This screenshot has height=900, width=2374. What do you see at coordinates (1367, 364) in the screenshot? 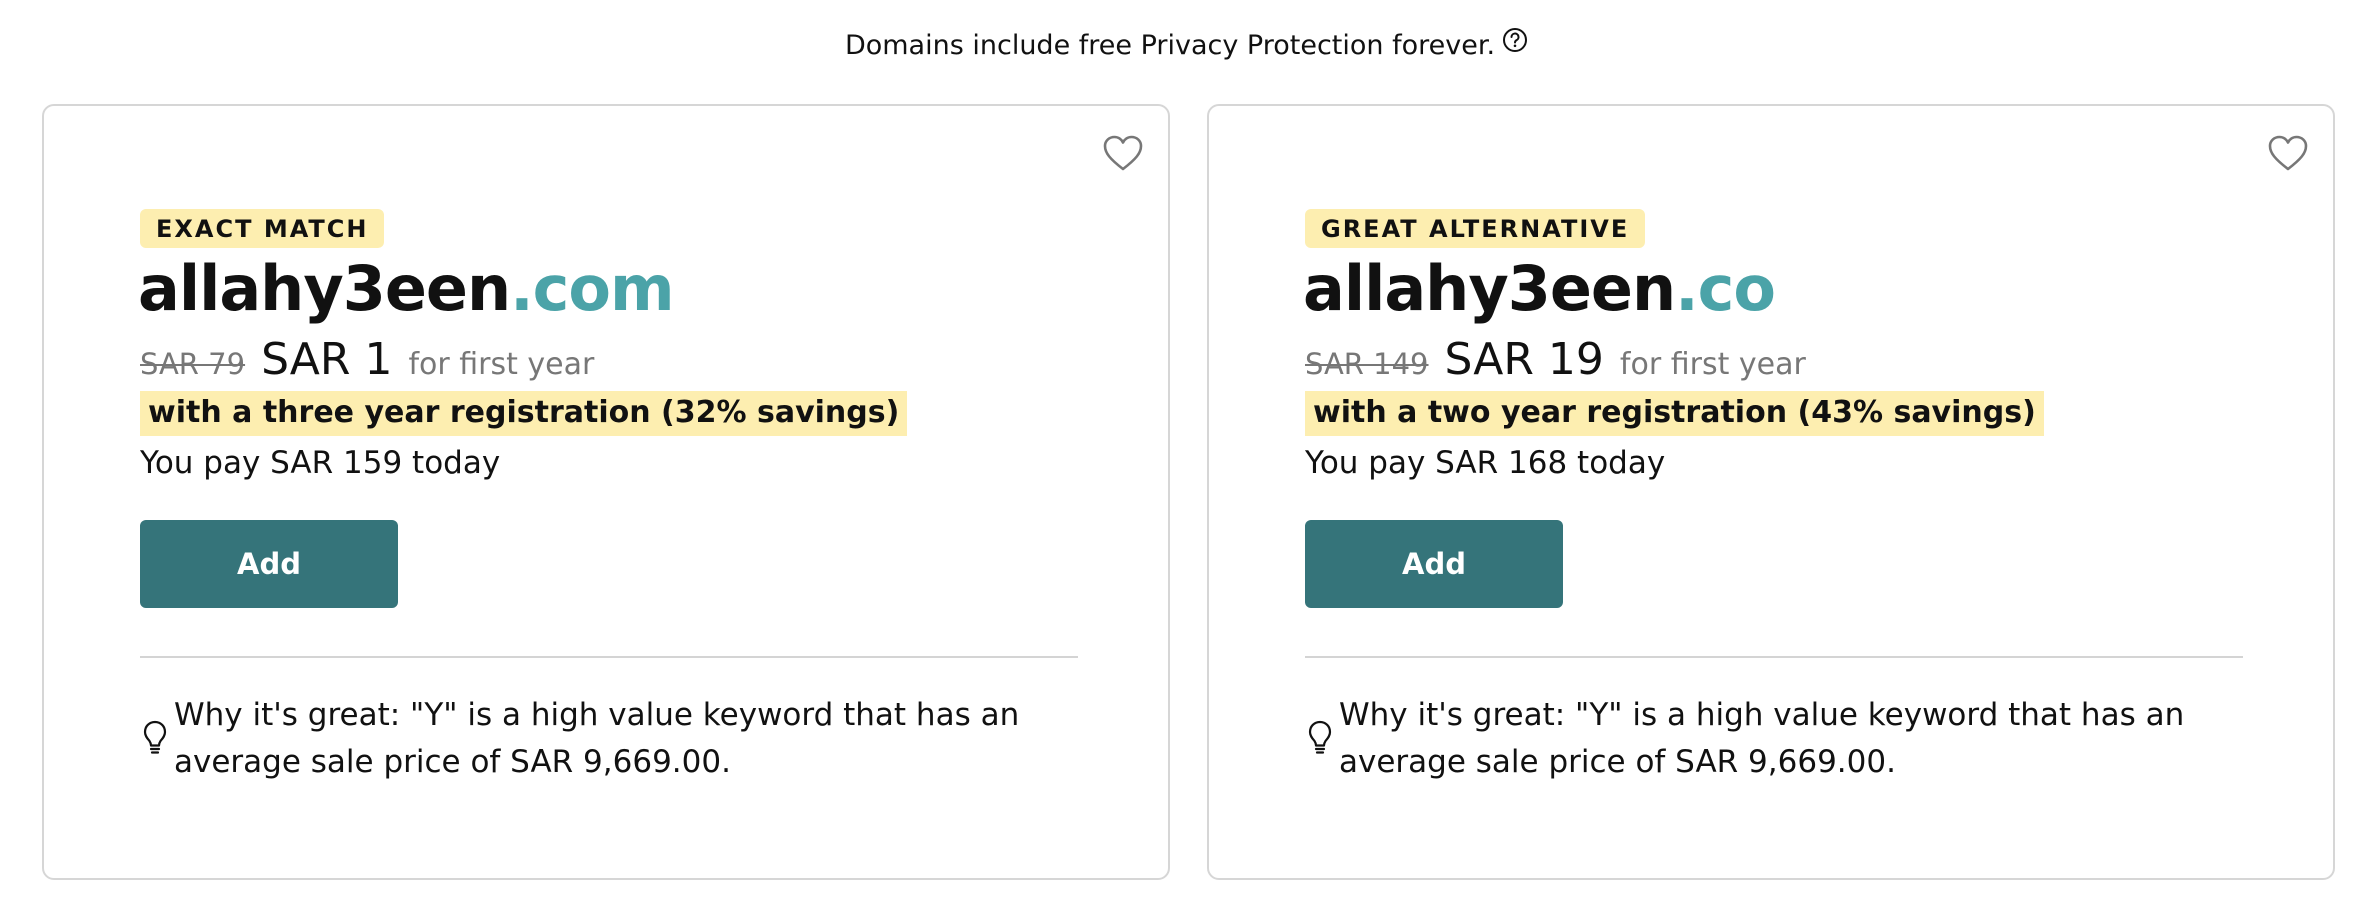
I see `original-price: SAR 149` at bounding box center [1367, 364].